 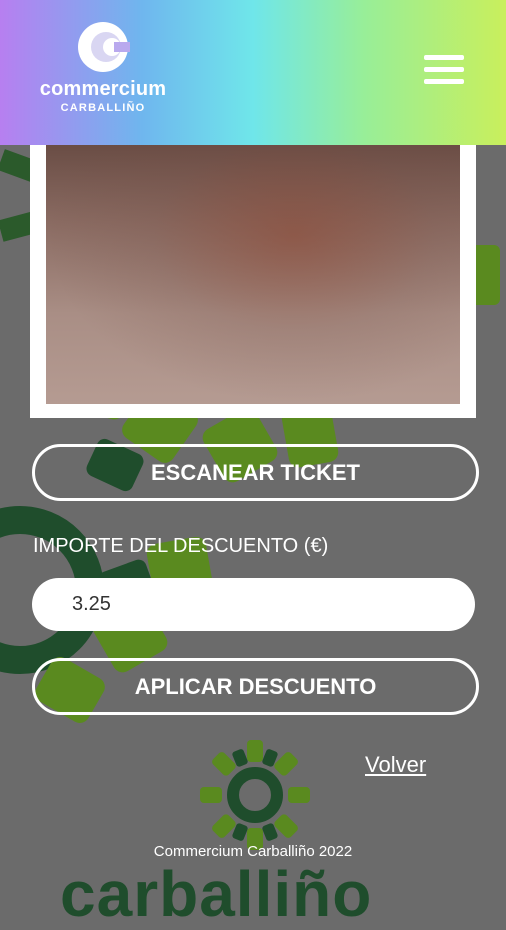 What do you see at coordinates (103, 89) in the screenshot?
I see `brand-name: commercium` at bounding box center [103, 89].